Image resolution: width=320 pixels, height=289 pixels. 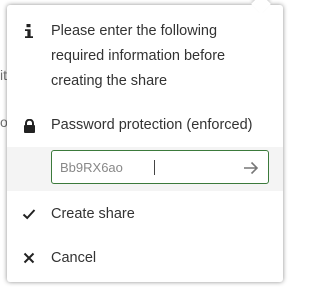 What do you see at coordinates (3, 75) in the screenshot?
I see `background-text-fragment: it` at bounding box center [3, 75].